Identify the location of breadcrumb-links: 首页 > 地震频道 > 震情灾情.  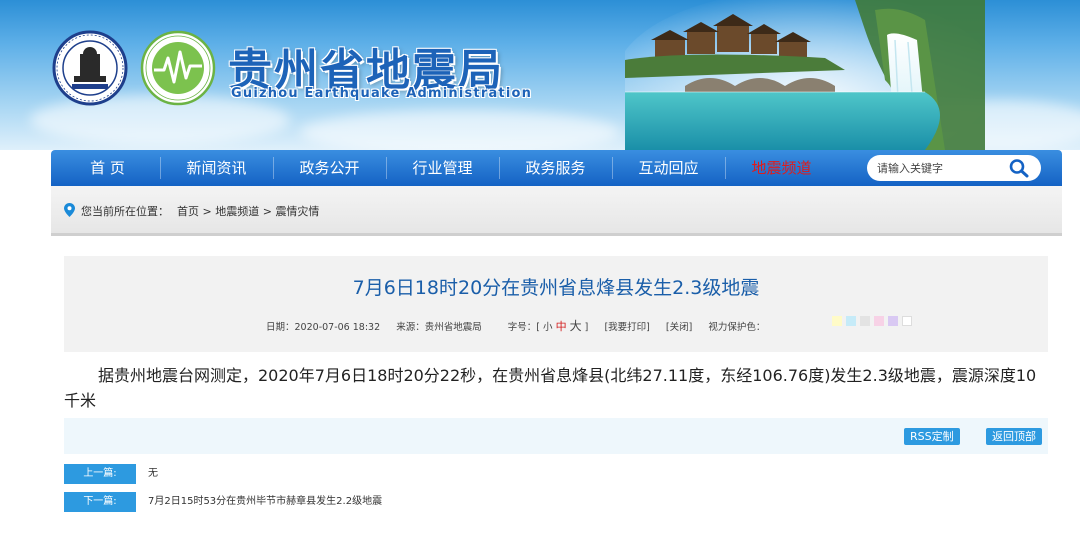
(248, 211).